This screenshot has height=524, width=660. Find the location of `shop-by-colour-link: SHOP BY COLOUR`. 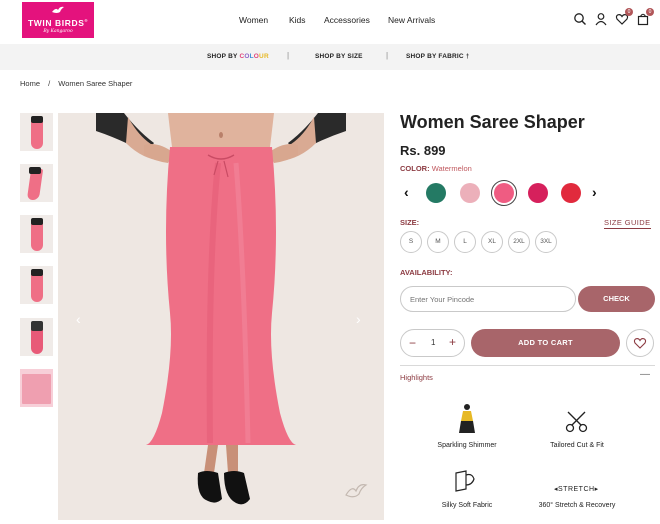

shop-by-colour-link: SHOP BY COLOUR is located at coordinates (238, 56).